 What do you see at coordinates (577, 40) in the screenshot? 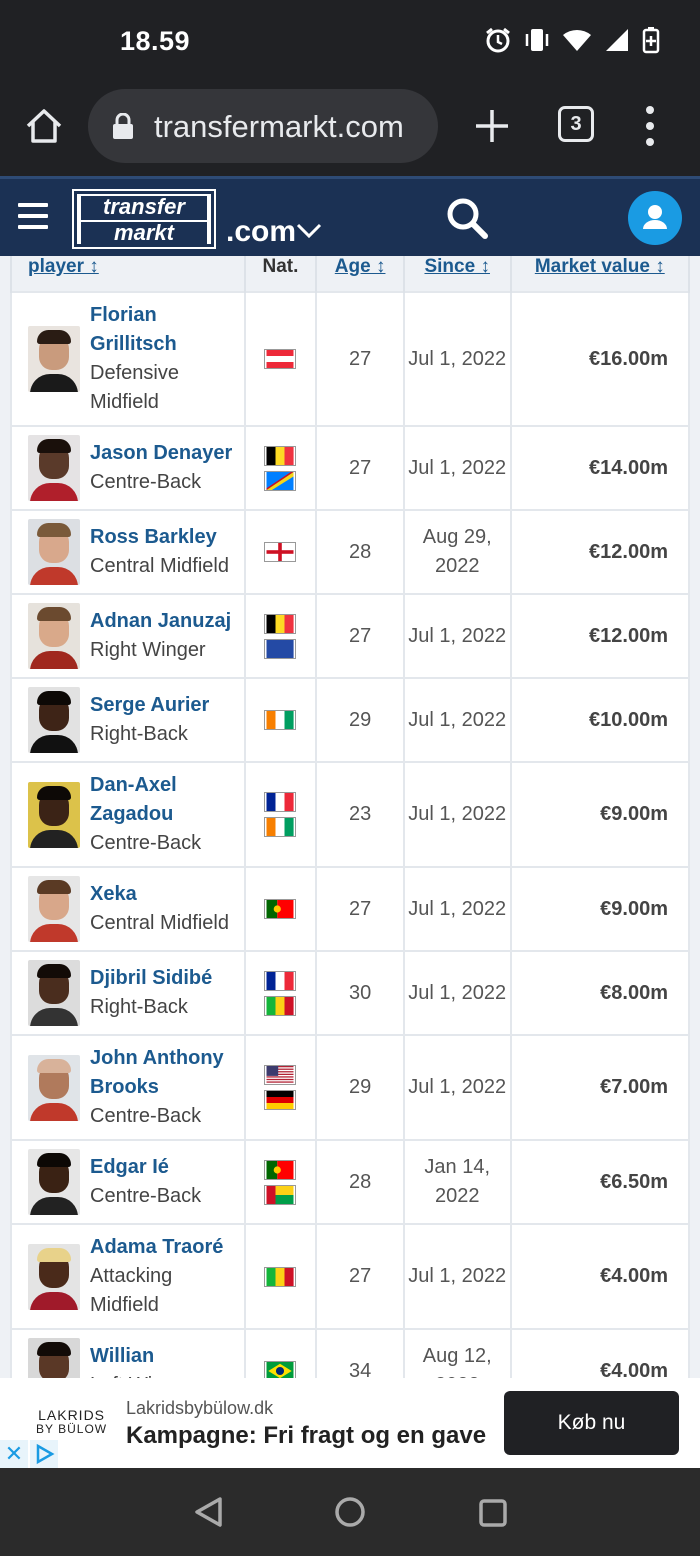
I see `wifi-icon` at bounding box center [577, 40].